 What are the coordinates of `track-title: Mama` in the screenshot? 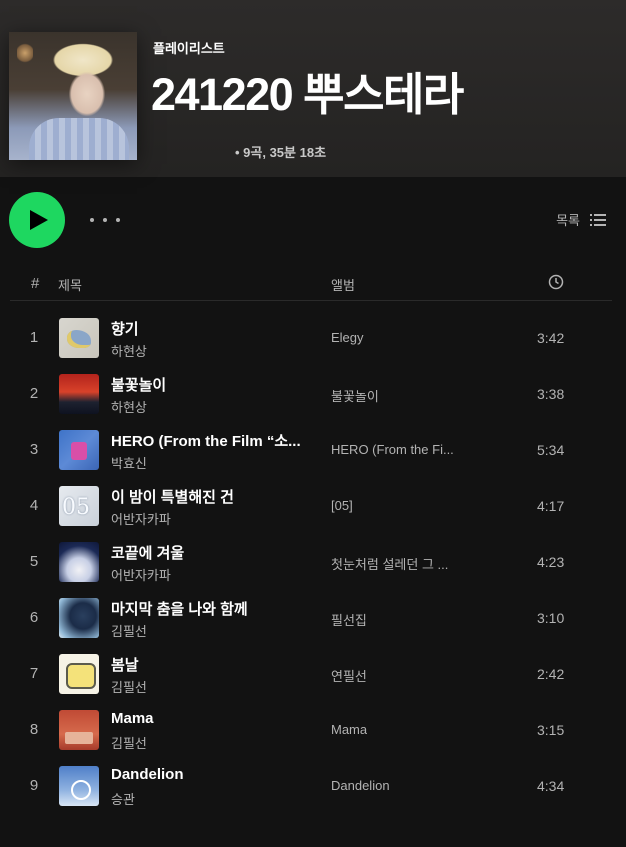 It's located at (132, 718).